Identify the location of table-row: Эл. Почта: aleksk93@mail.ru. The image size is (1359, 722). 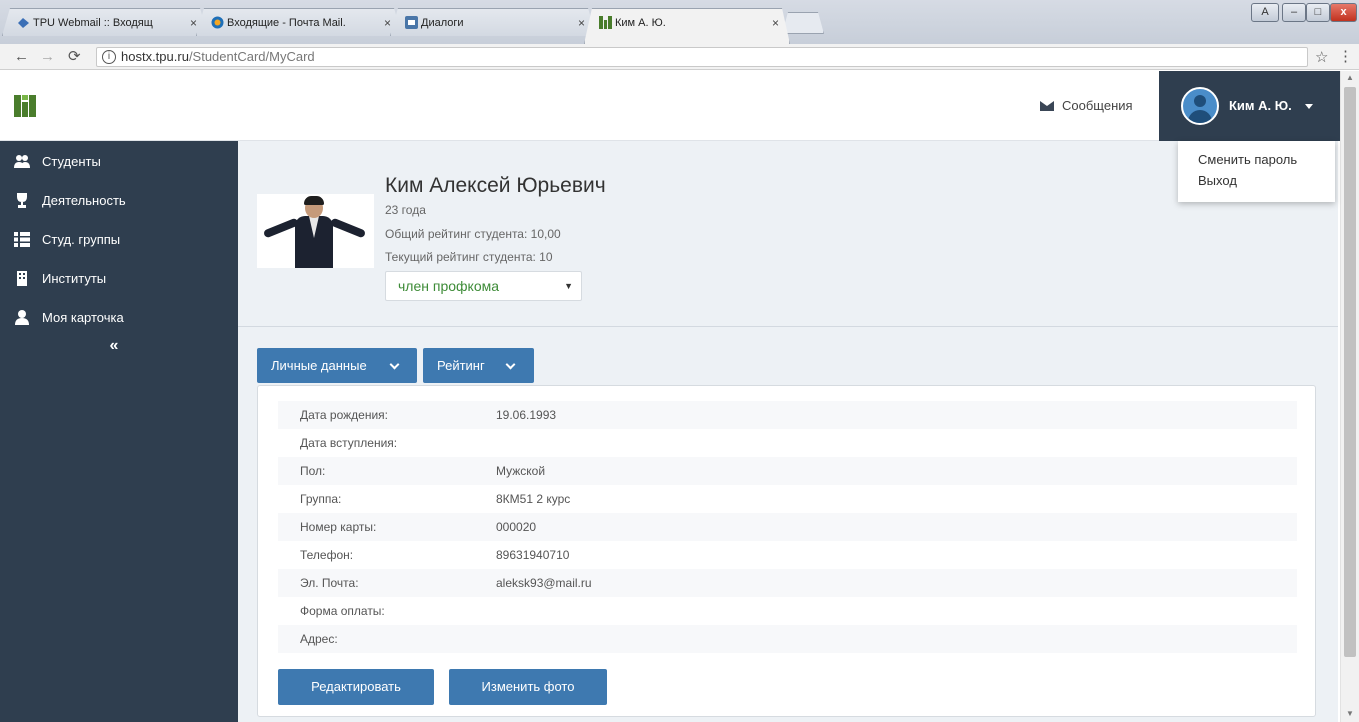
(787, 583).